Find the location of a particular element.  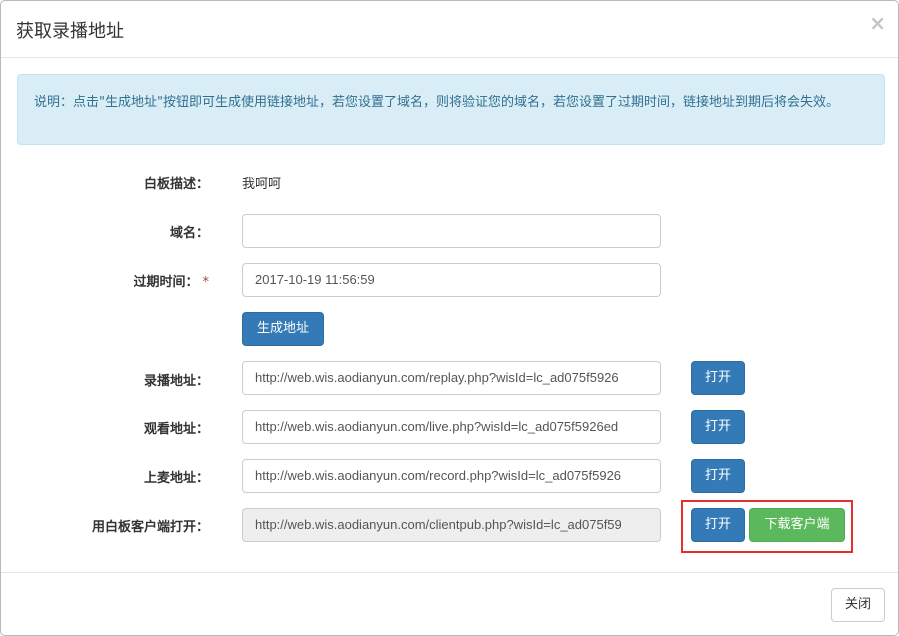

board-desc-label: 白板描述： is located at coordinates (176, 184).